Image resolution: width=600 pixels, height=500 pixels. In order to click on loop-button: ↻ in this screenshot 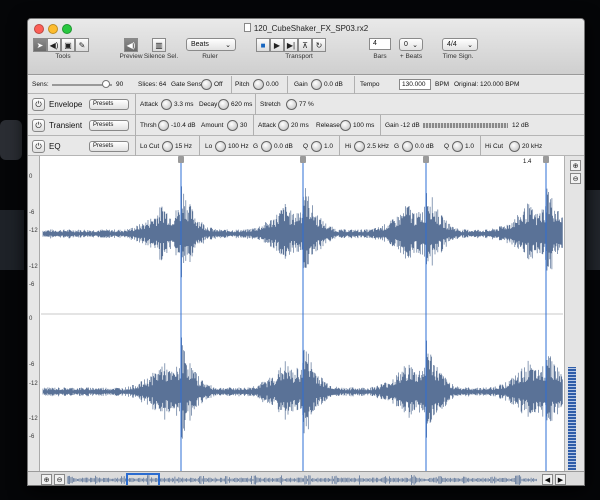, I will do `click(319, 45)`.